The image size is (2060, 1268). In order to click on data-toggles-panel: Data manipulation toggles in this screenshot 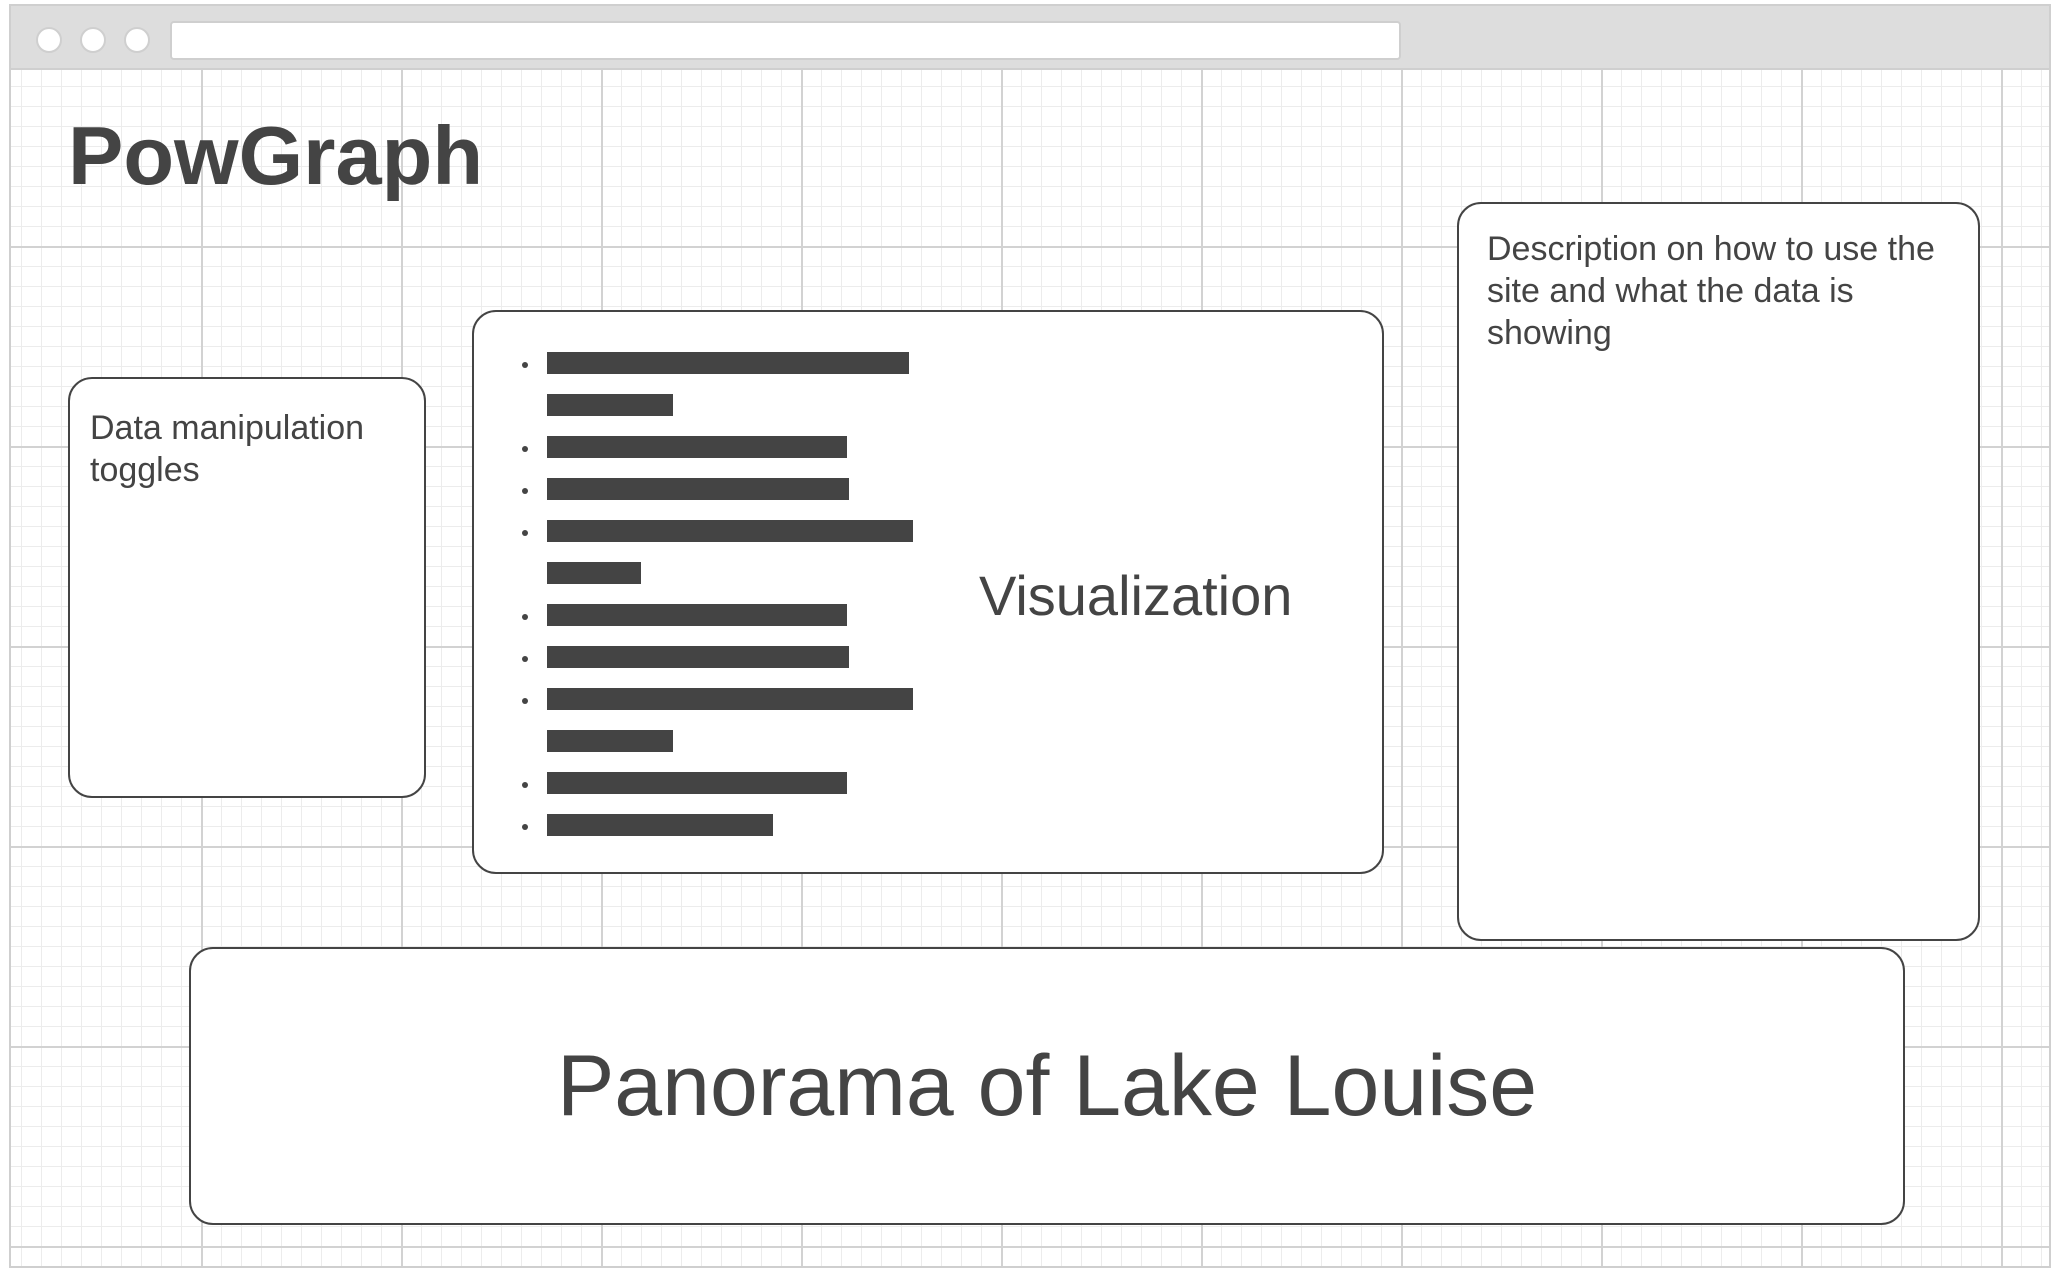, I will do `click(247, 587)`.